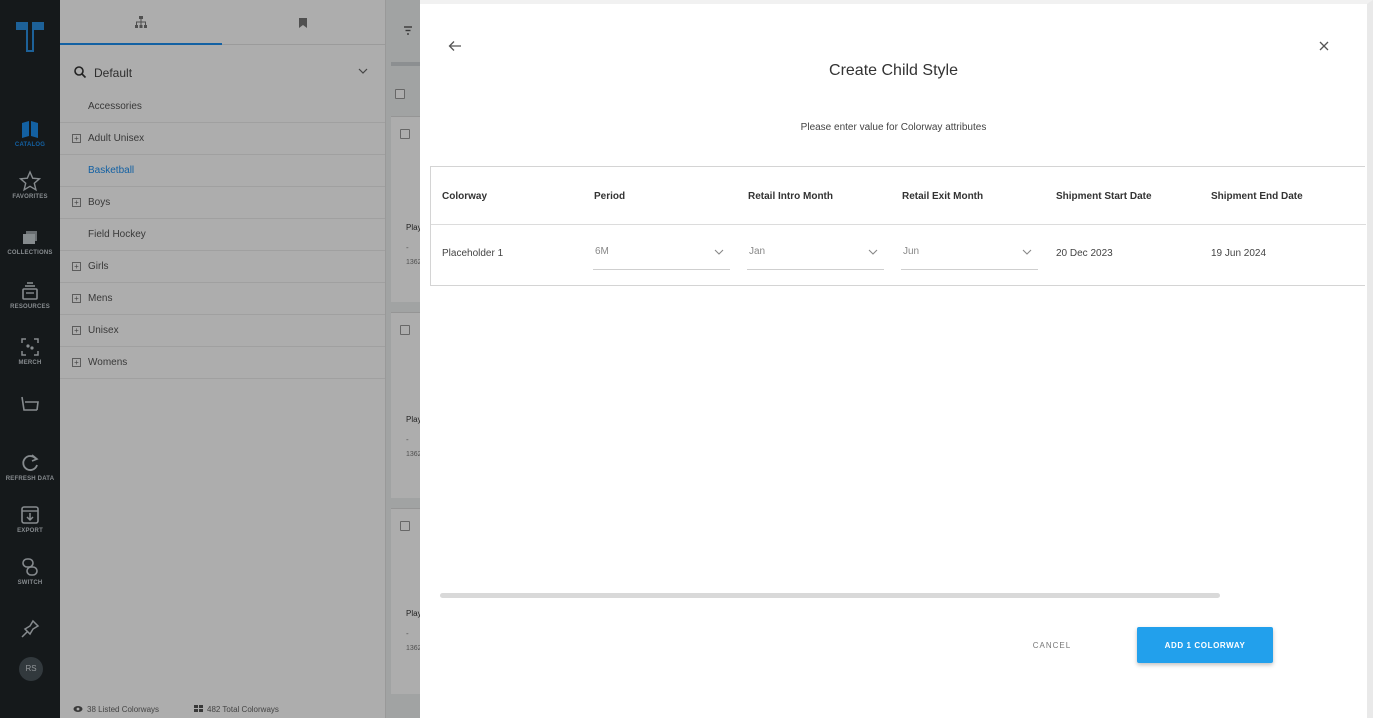  Describe the element at coordinates (455, 46) in the screenshot. I see `back-arrow-icon` at that location.